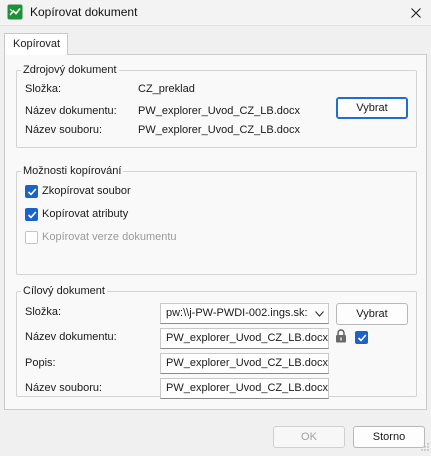 The image size is (431, 456). I want to click on close-button, so click(416, 13).